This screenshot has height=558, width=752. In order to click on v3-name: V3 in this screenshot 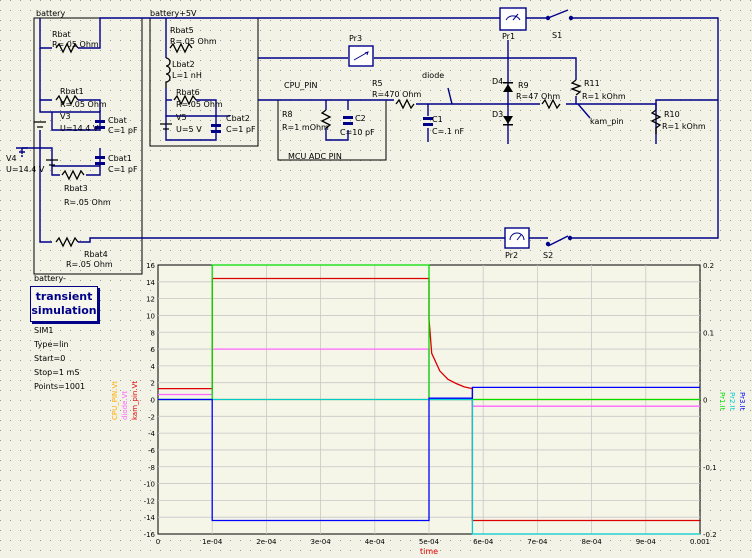, I will do `click(65, 116)`.